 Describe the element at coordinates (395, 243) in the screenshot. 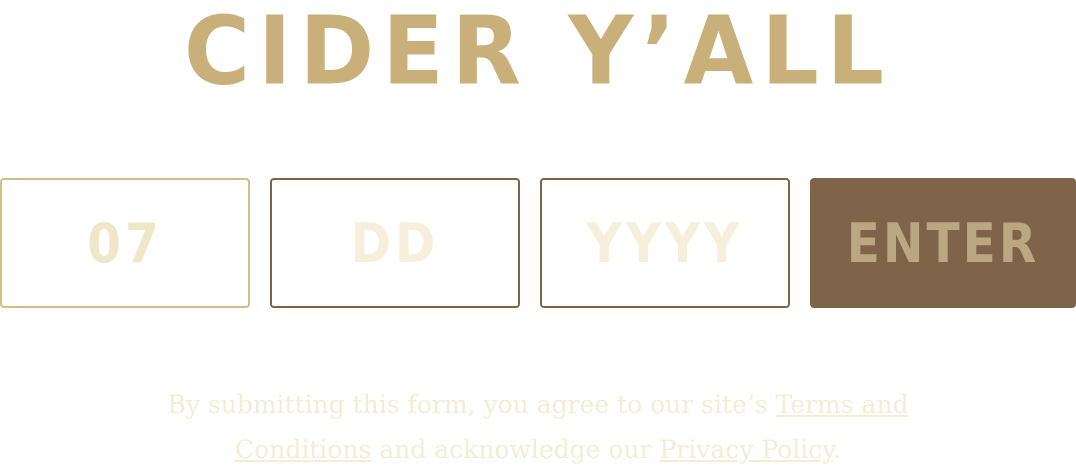

I see `day-input` at that location.